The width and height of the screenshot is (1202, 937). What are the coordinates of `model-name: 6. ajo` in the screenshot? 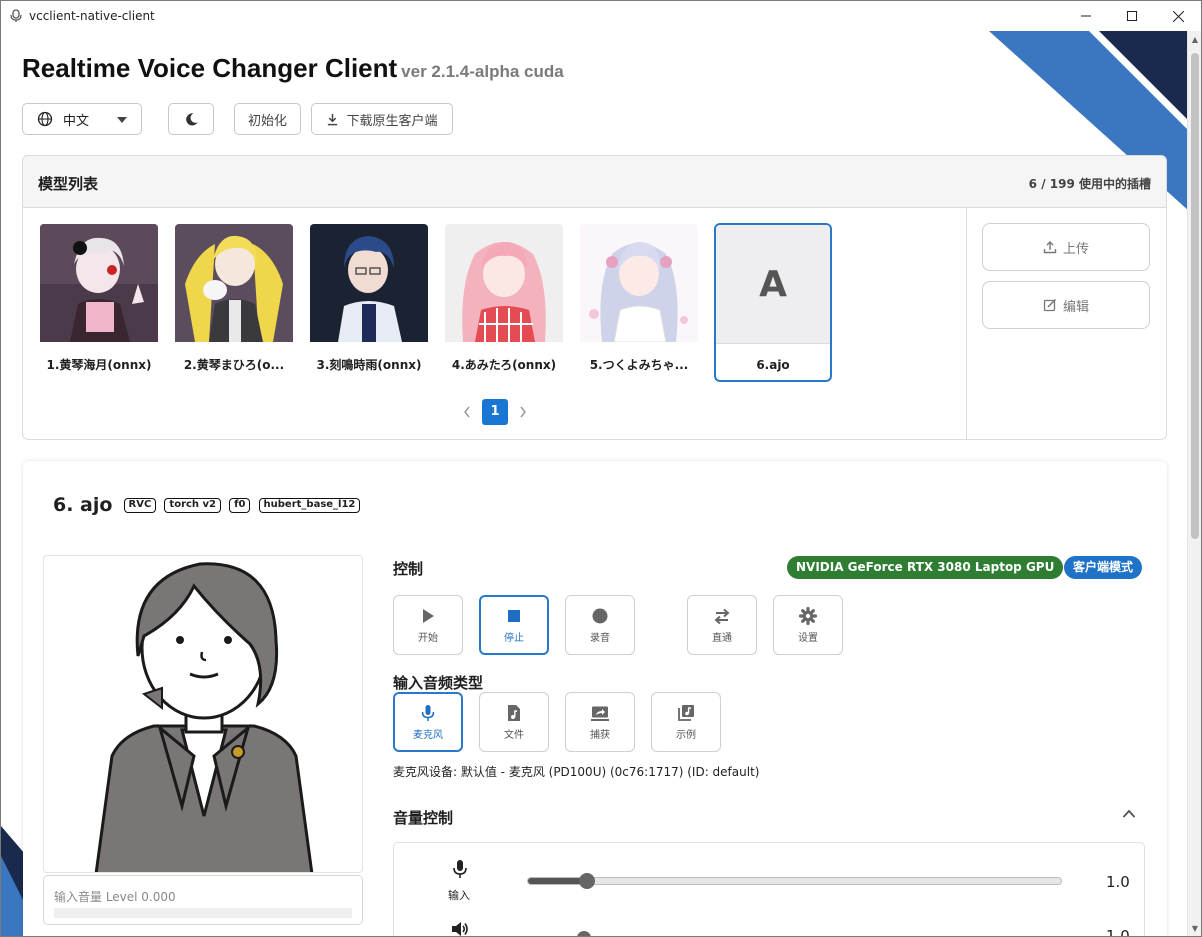 It's located at (83, 505).